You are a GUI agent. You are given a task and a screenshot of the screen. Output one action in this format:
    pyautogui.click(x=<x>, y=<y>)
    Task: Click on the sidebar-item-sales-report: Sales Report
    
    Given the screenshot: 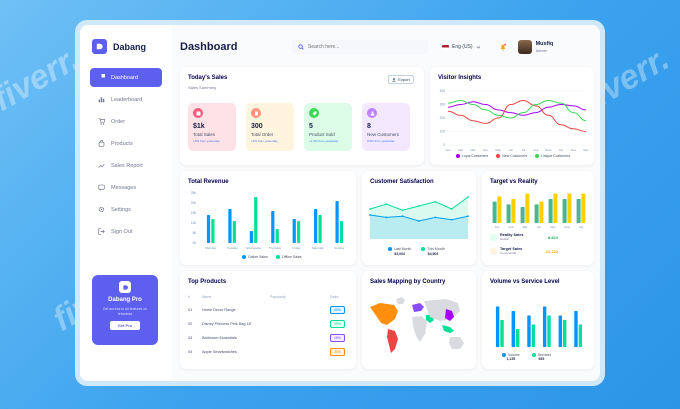 What is the action you would take?
    pyautogui.click(x=126, y=165)
    